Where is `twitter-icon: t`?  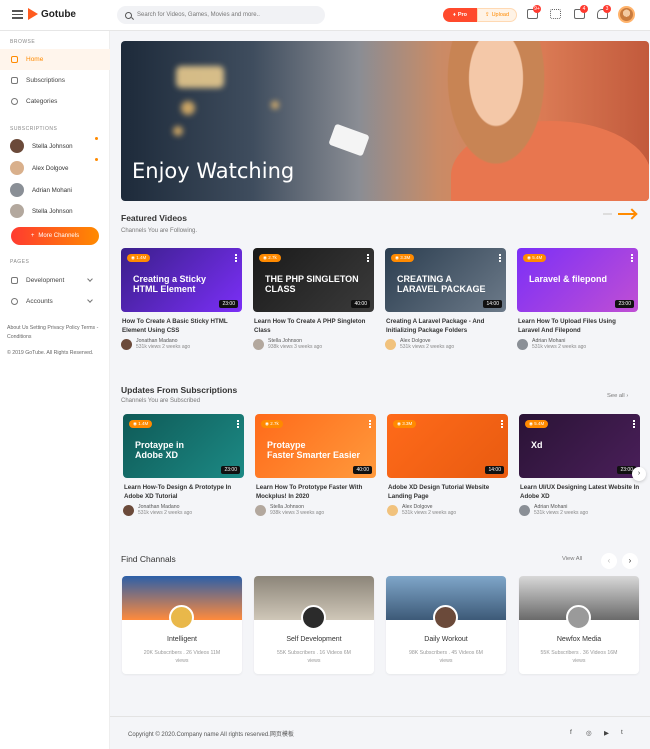 twitter-icon: t is located at coordinates (622, 732).